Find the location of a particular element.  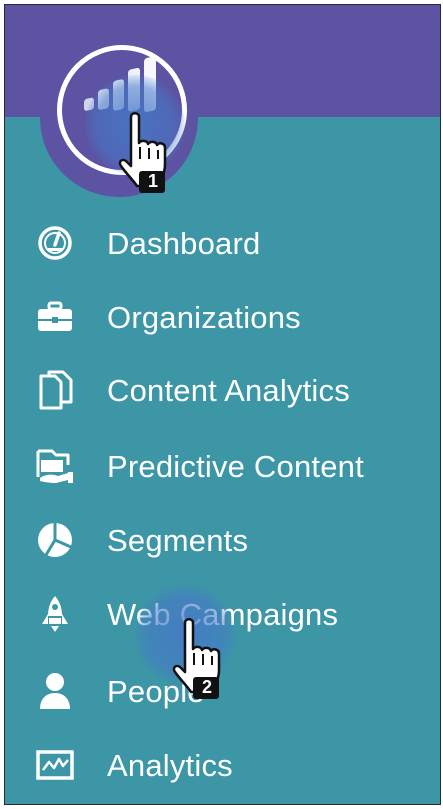

sidebar-item-analytics: Analytics is located at coordinates (222, 765).